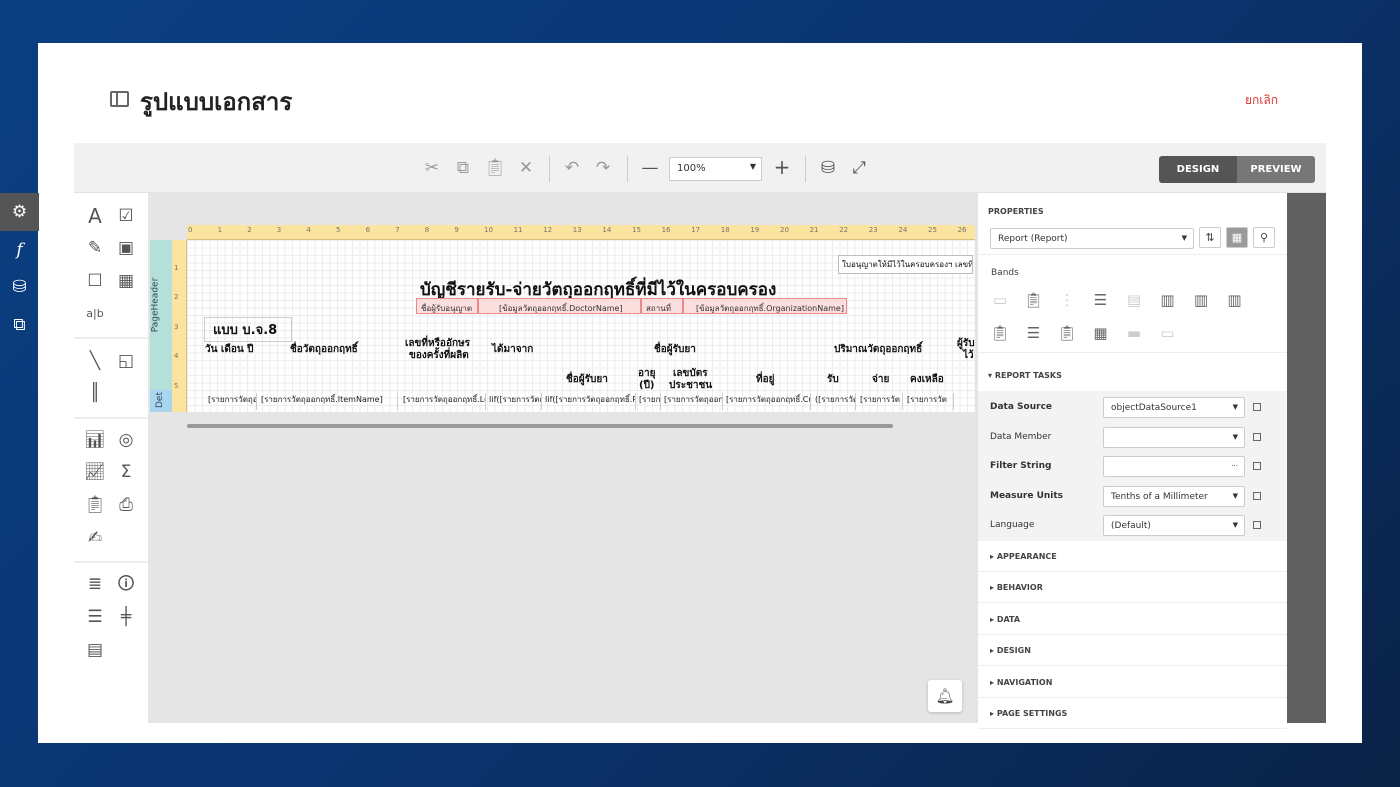 This screenshot has width=1400, height=787. Describe the element at coordinates (1067, 333) in the screenshot. I see `subband-band-icon: 📋︎` at that location.